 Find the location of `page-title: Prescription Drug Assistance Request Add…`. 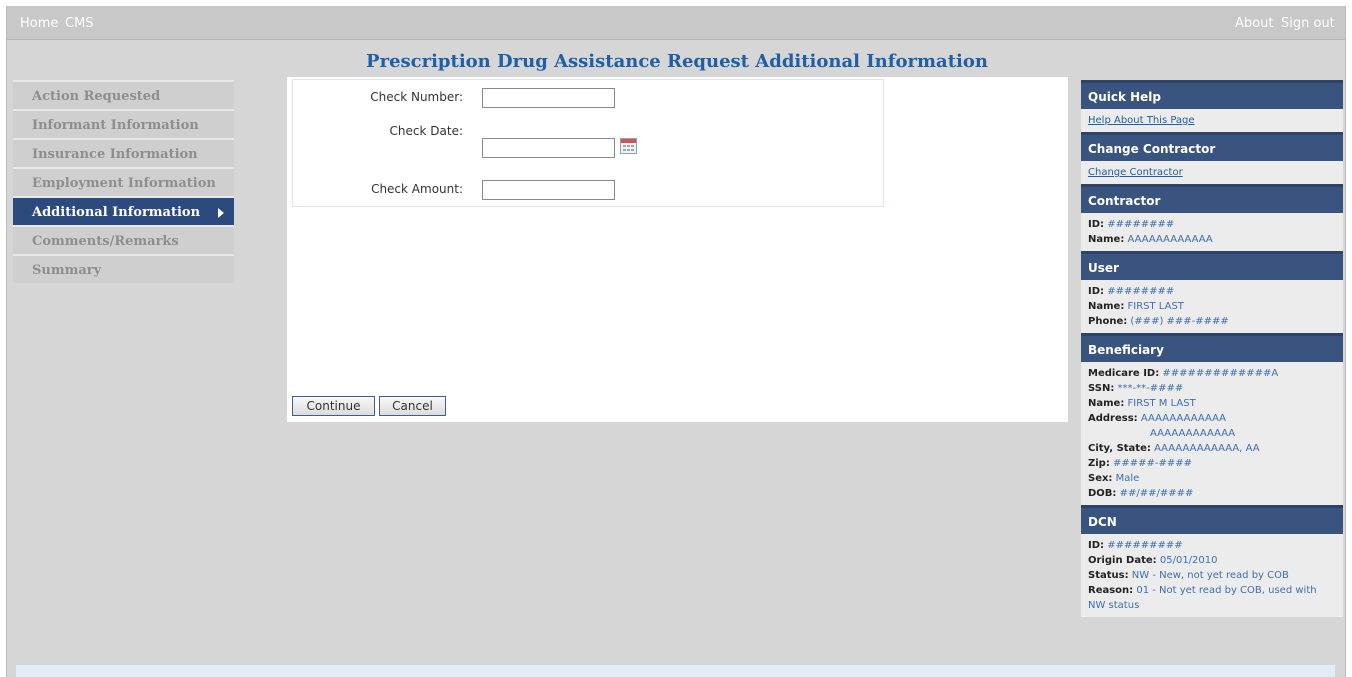

page-title: Prescription Drug Assistance Request Add… is located at coordinates (677, 61).